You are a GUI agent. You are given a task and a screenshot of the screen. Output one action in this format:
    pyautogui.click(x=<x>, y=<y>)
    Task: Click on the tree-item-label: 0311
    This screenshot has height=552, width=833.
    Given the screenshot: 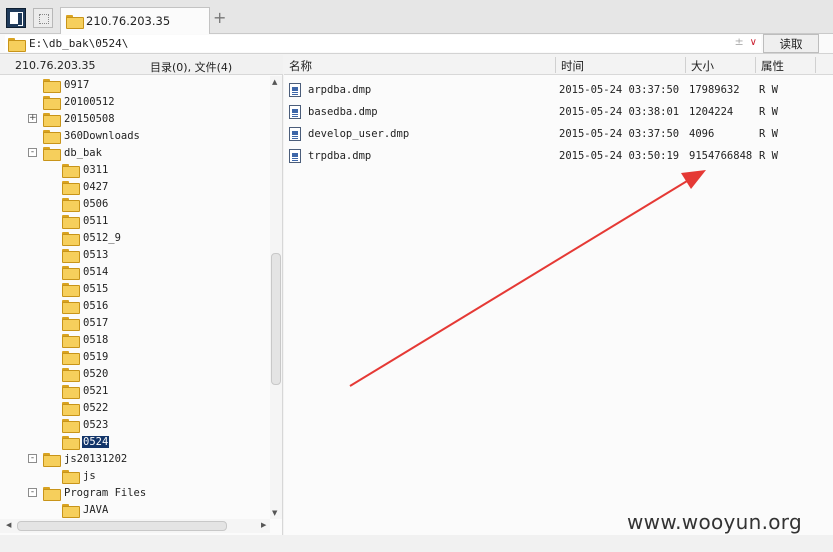 What is the action you would take?
    pyautogui.click(x=96, y=169)
    